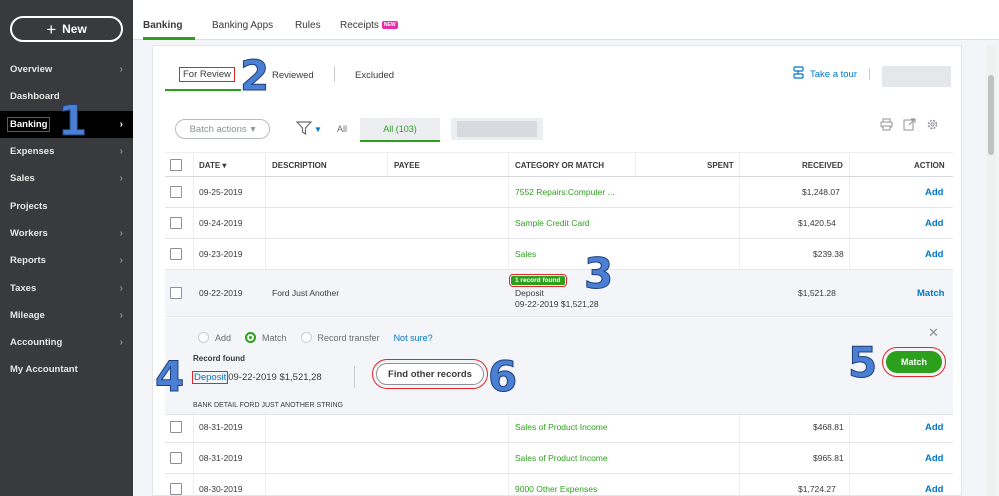 The image size is (999, 496). I want to click on redacted-pill, so click(497, 129).